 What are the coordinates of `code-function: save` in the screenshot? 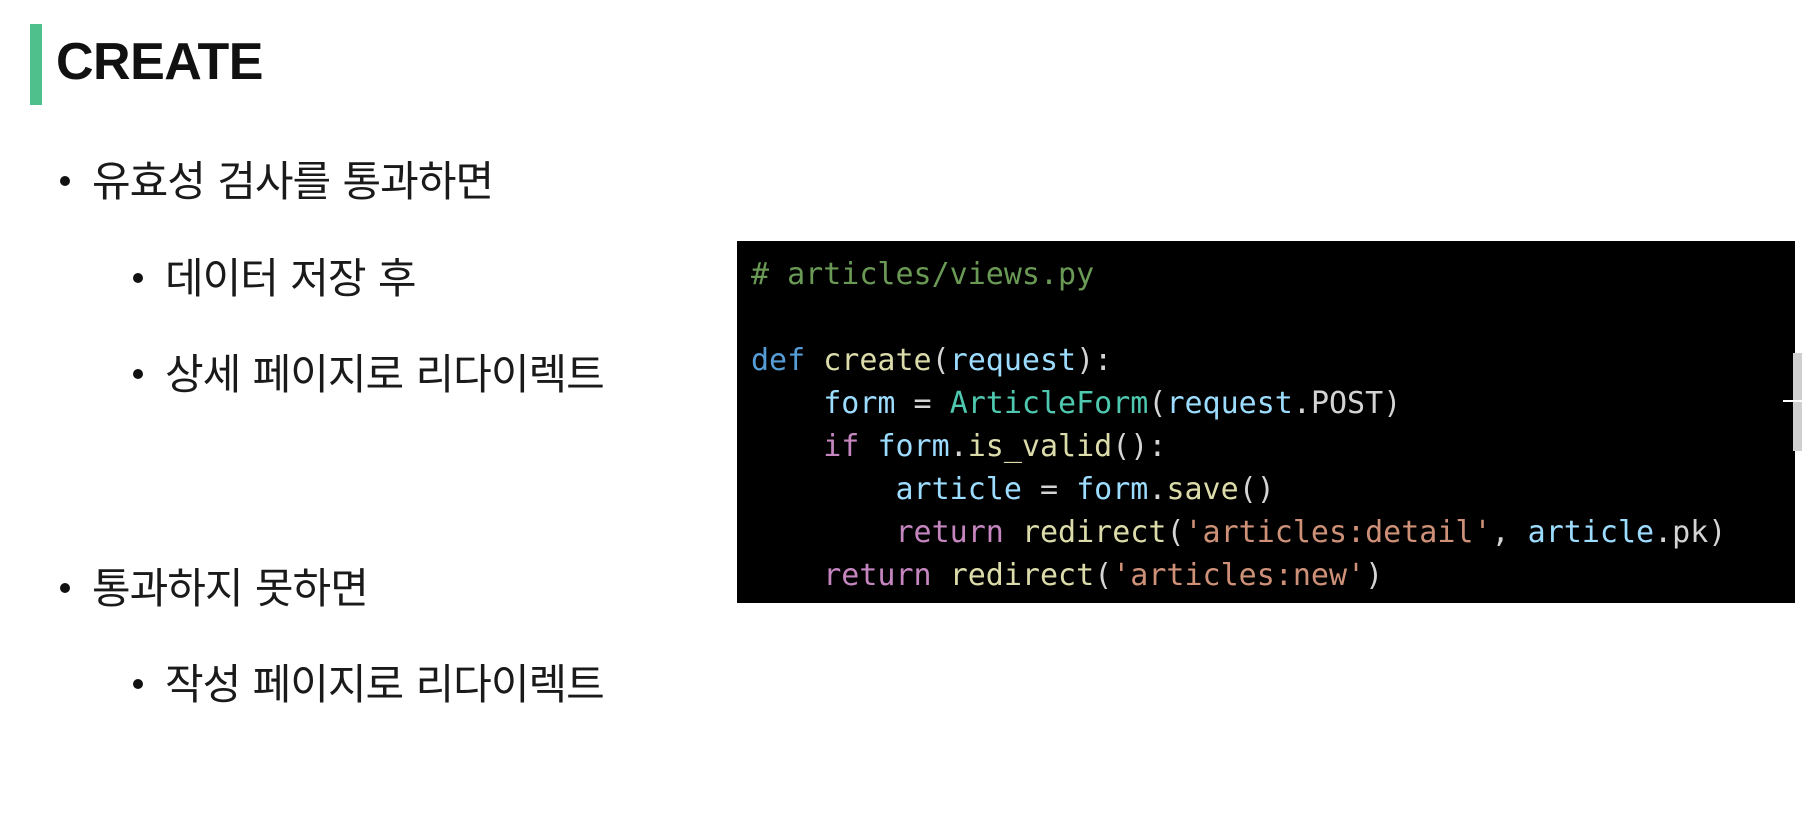 It's located at (1202, 489).